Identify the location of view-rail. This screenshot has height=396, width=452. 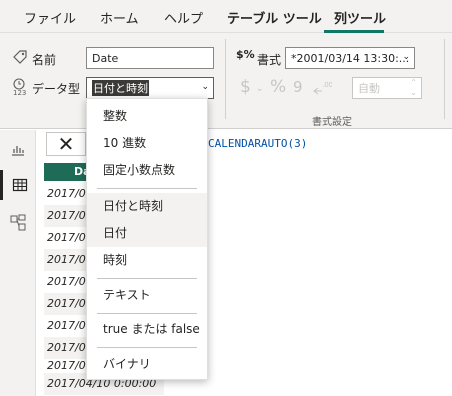
(18, 263).